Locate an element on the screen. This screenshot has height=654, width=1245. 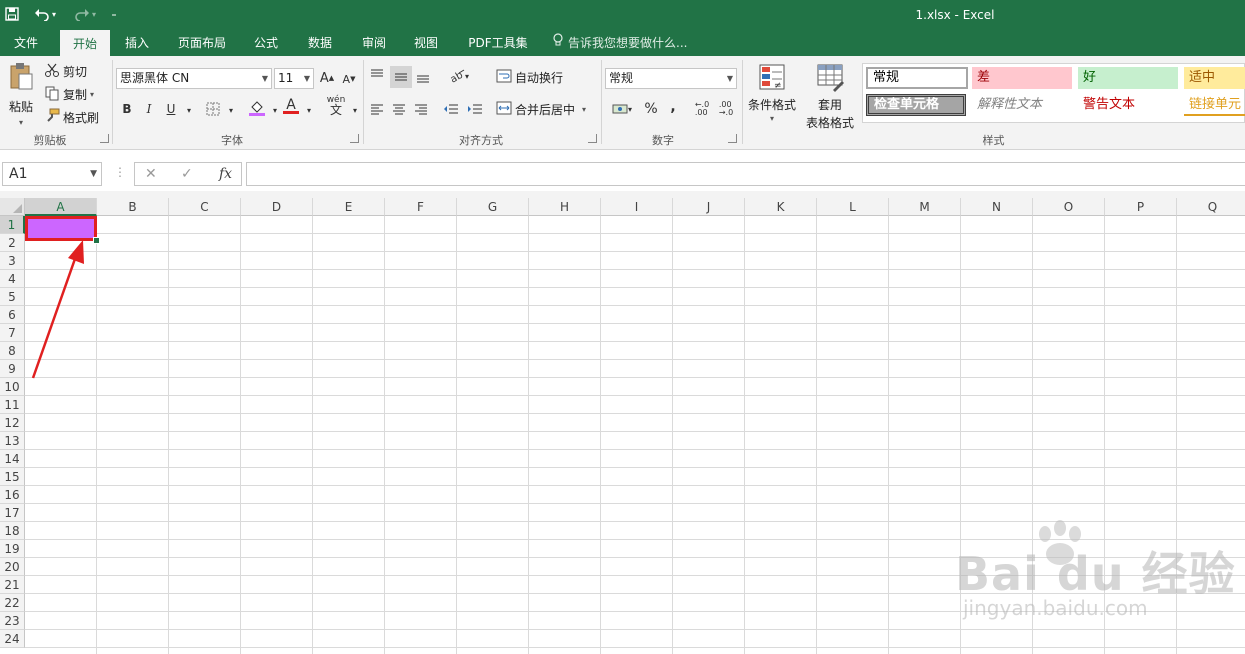
column-header-d: D is located at coordinates (277, 207).